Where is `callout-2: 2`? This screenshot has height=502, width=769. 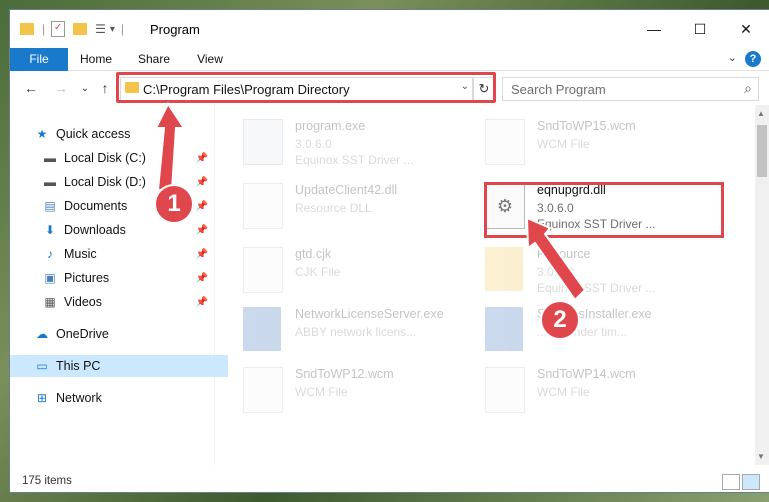 callout-2: 2 is located at coordinates (560, 320).